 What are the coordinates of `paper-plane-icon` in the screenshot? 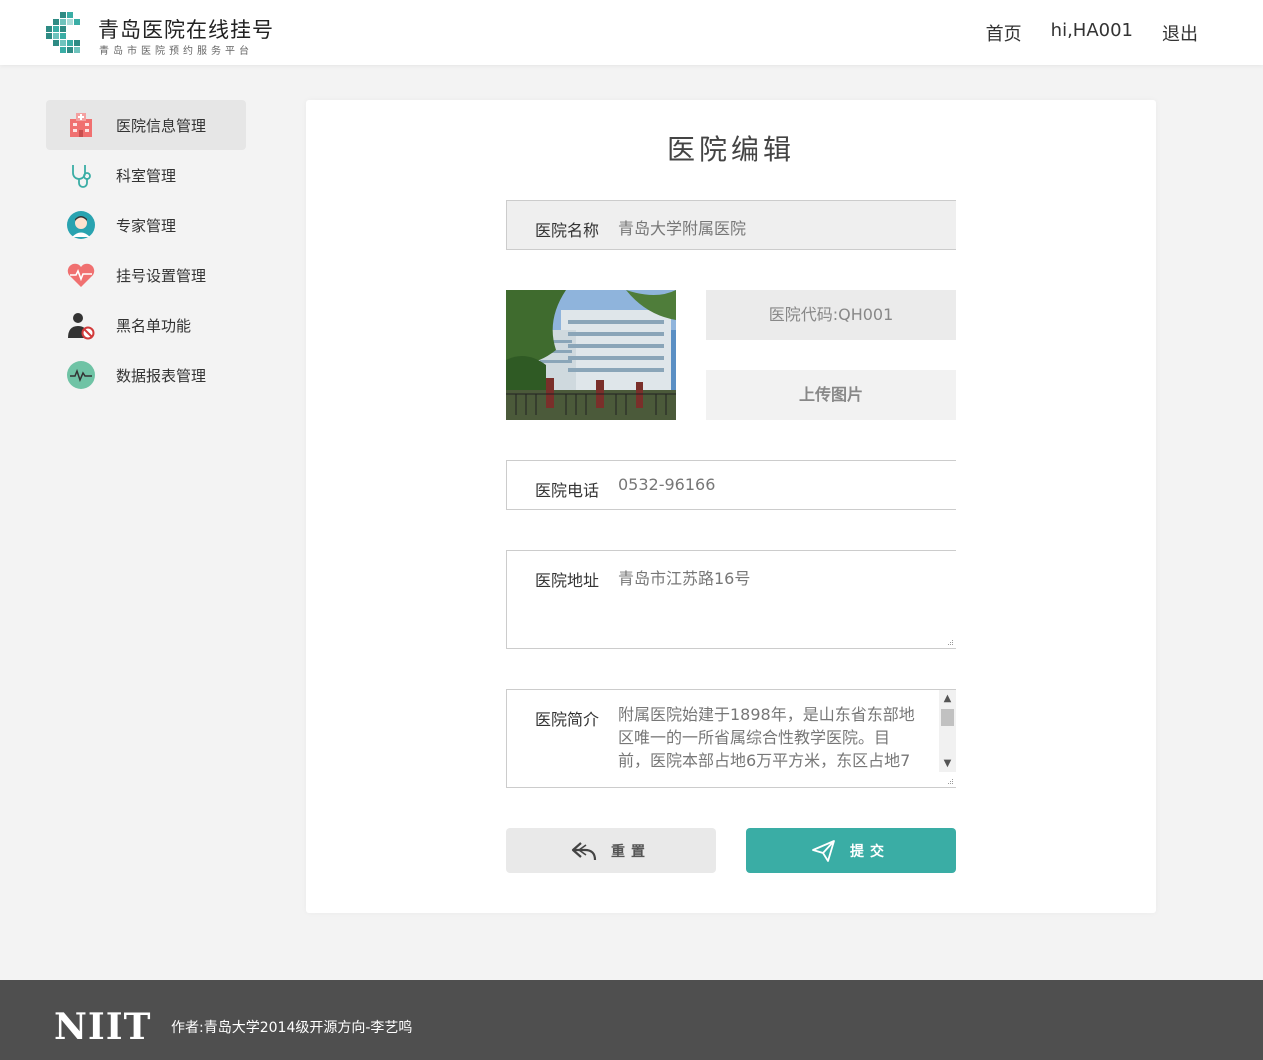 It's located at (823, 850).